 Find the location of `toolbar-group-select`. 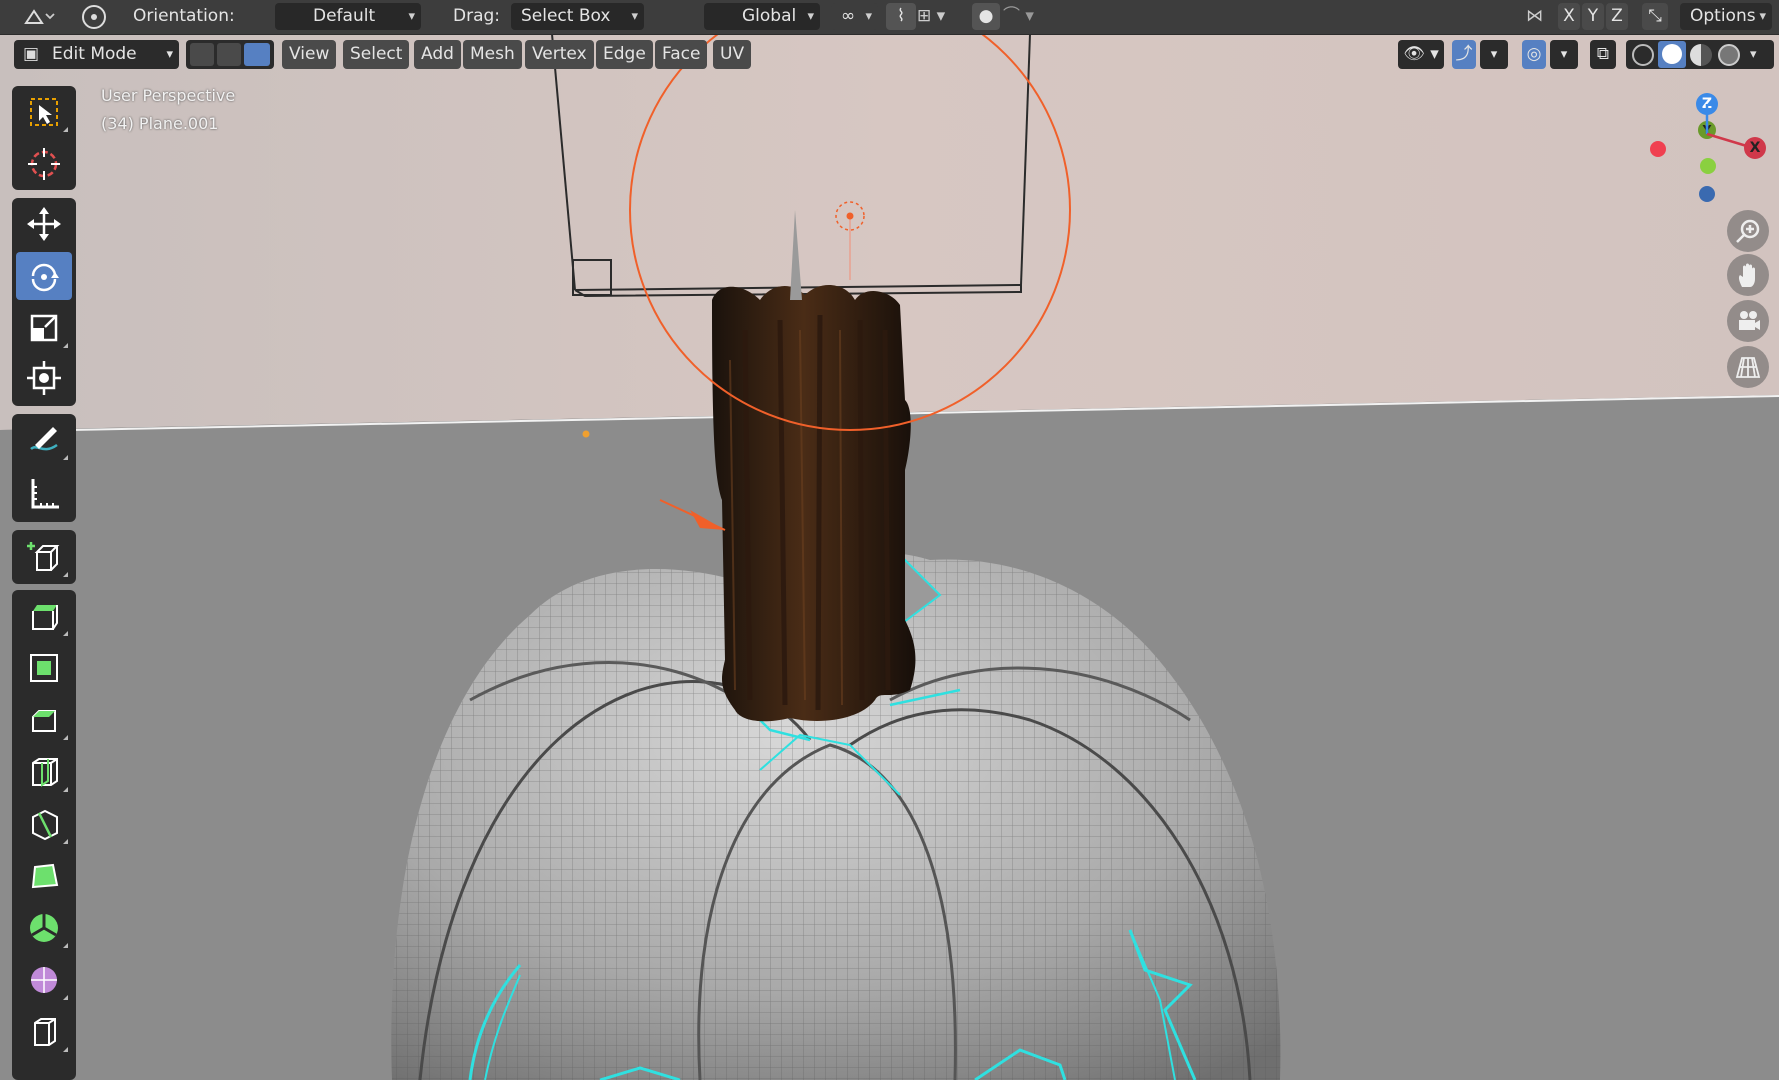

toolbar-group-select is located at coordinates (44, 138).